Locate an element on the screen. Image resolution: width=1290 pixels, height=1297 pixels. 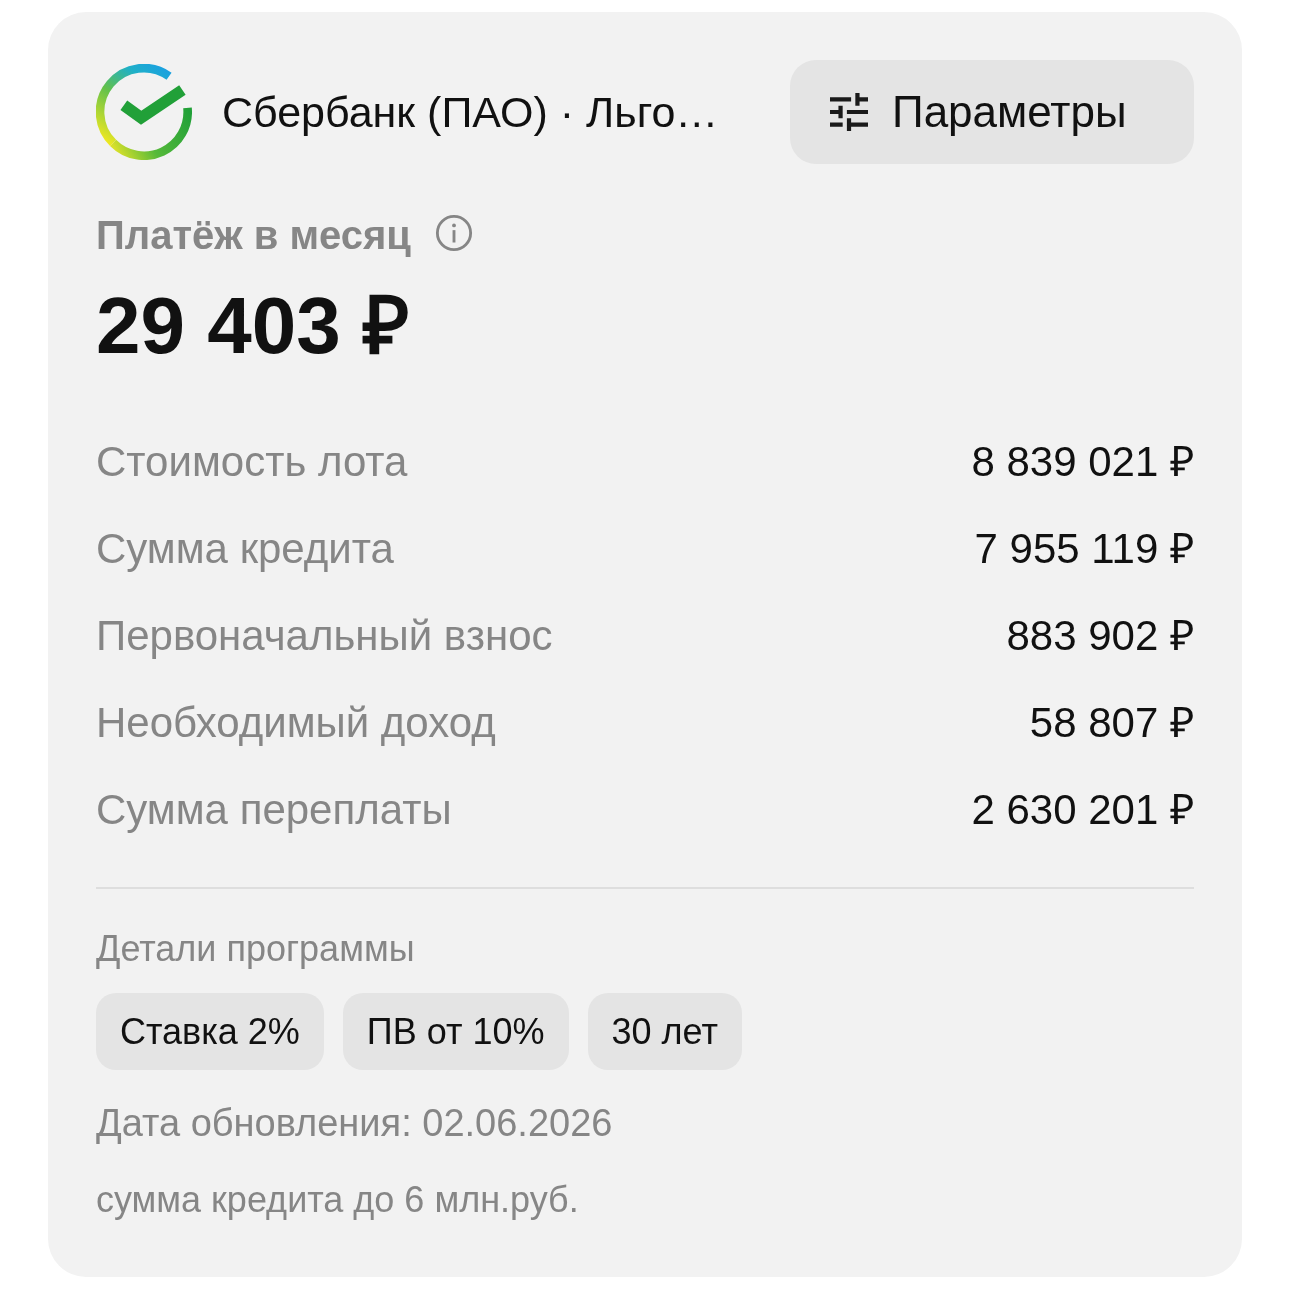
program-tag: ПВ от 10% is located at coordinates (455, 1031).